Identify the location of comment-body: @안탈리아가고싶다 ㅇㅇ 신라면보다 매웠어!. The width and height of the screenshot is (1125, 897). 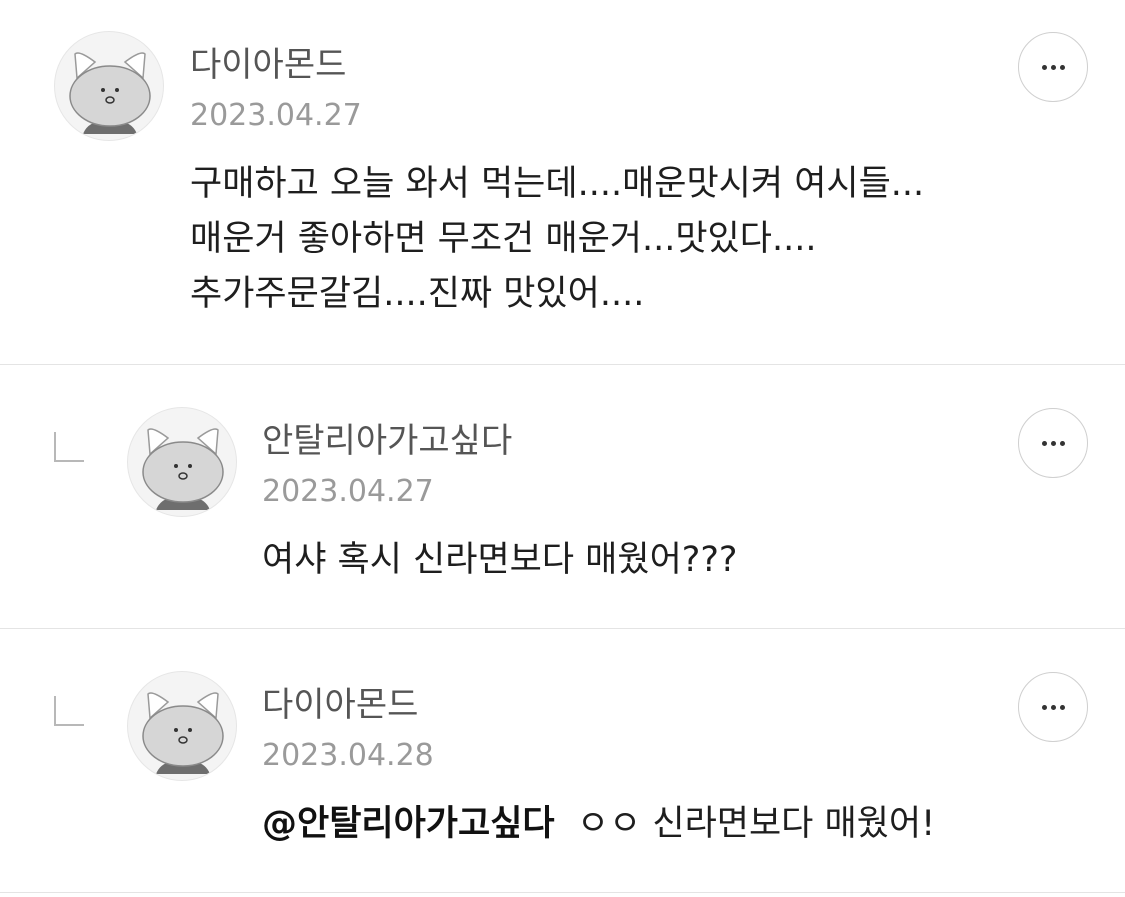
(598, 824).